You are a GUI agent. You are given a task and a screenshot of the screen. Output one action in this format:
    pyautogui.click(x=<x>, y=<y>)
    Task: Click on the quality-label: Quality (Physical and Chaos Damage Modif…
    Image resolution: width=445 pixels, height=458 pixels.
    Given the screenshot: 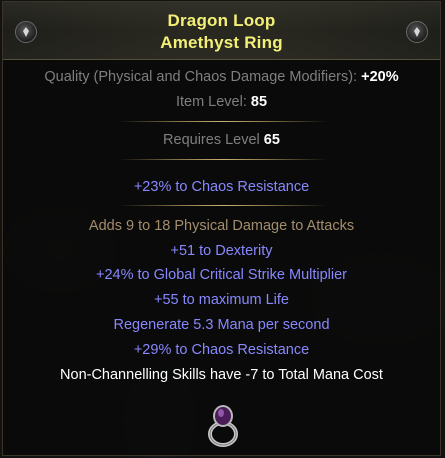 What is the action you would take?
    pyautogui.click(x=203, y=77)
    